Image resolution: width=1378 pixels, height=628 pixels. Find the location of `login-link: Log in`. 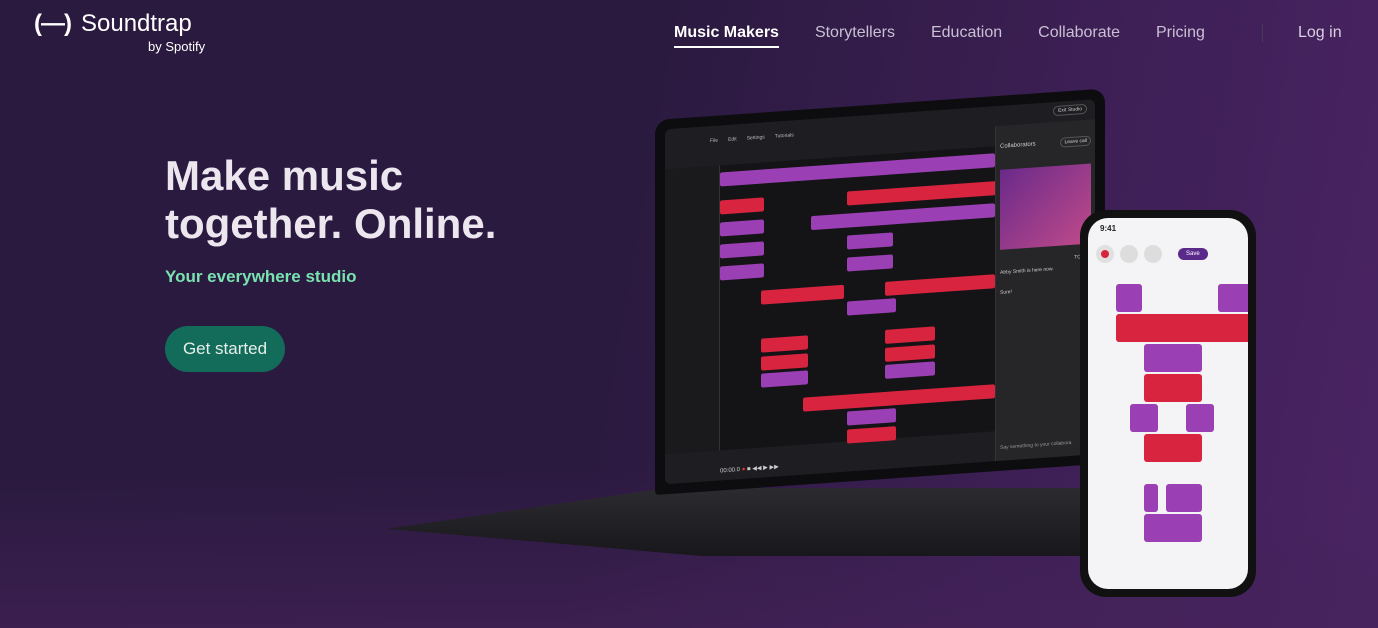

login-link: Log in is located at coordinates (1320, 33).